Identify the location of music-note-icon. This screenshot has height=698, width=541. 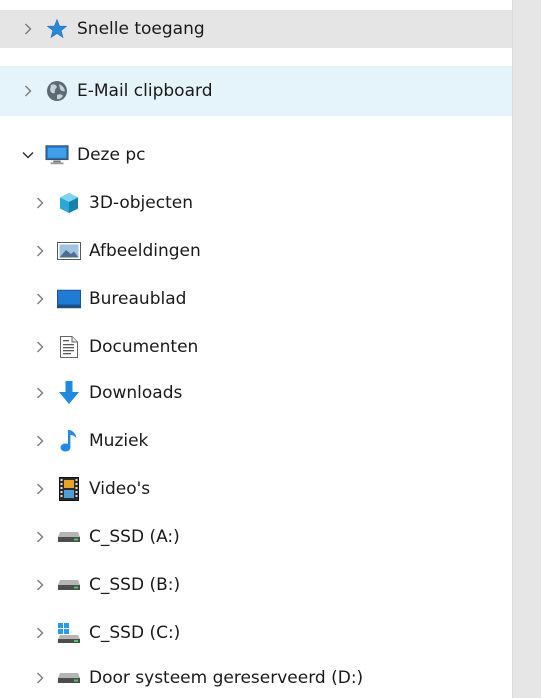
(69, 441).